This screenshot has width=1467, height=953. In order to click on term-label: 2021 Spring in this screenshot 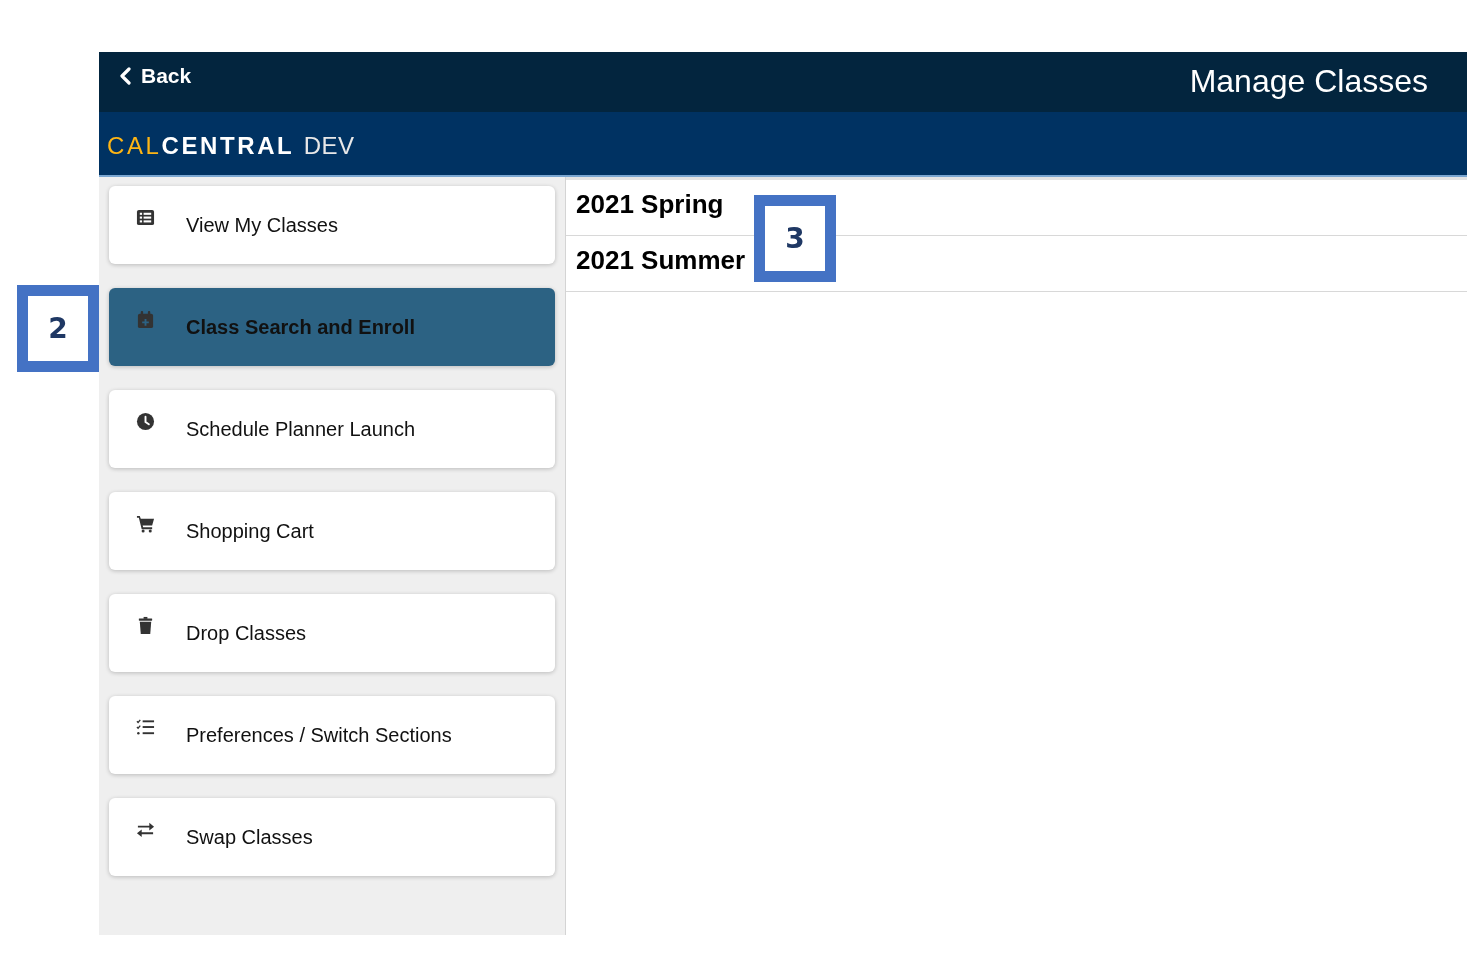, I will do `click(650, 204)`.